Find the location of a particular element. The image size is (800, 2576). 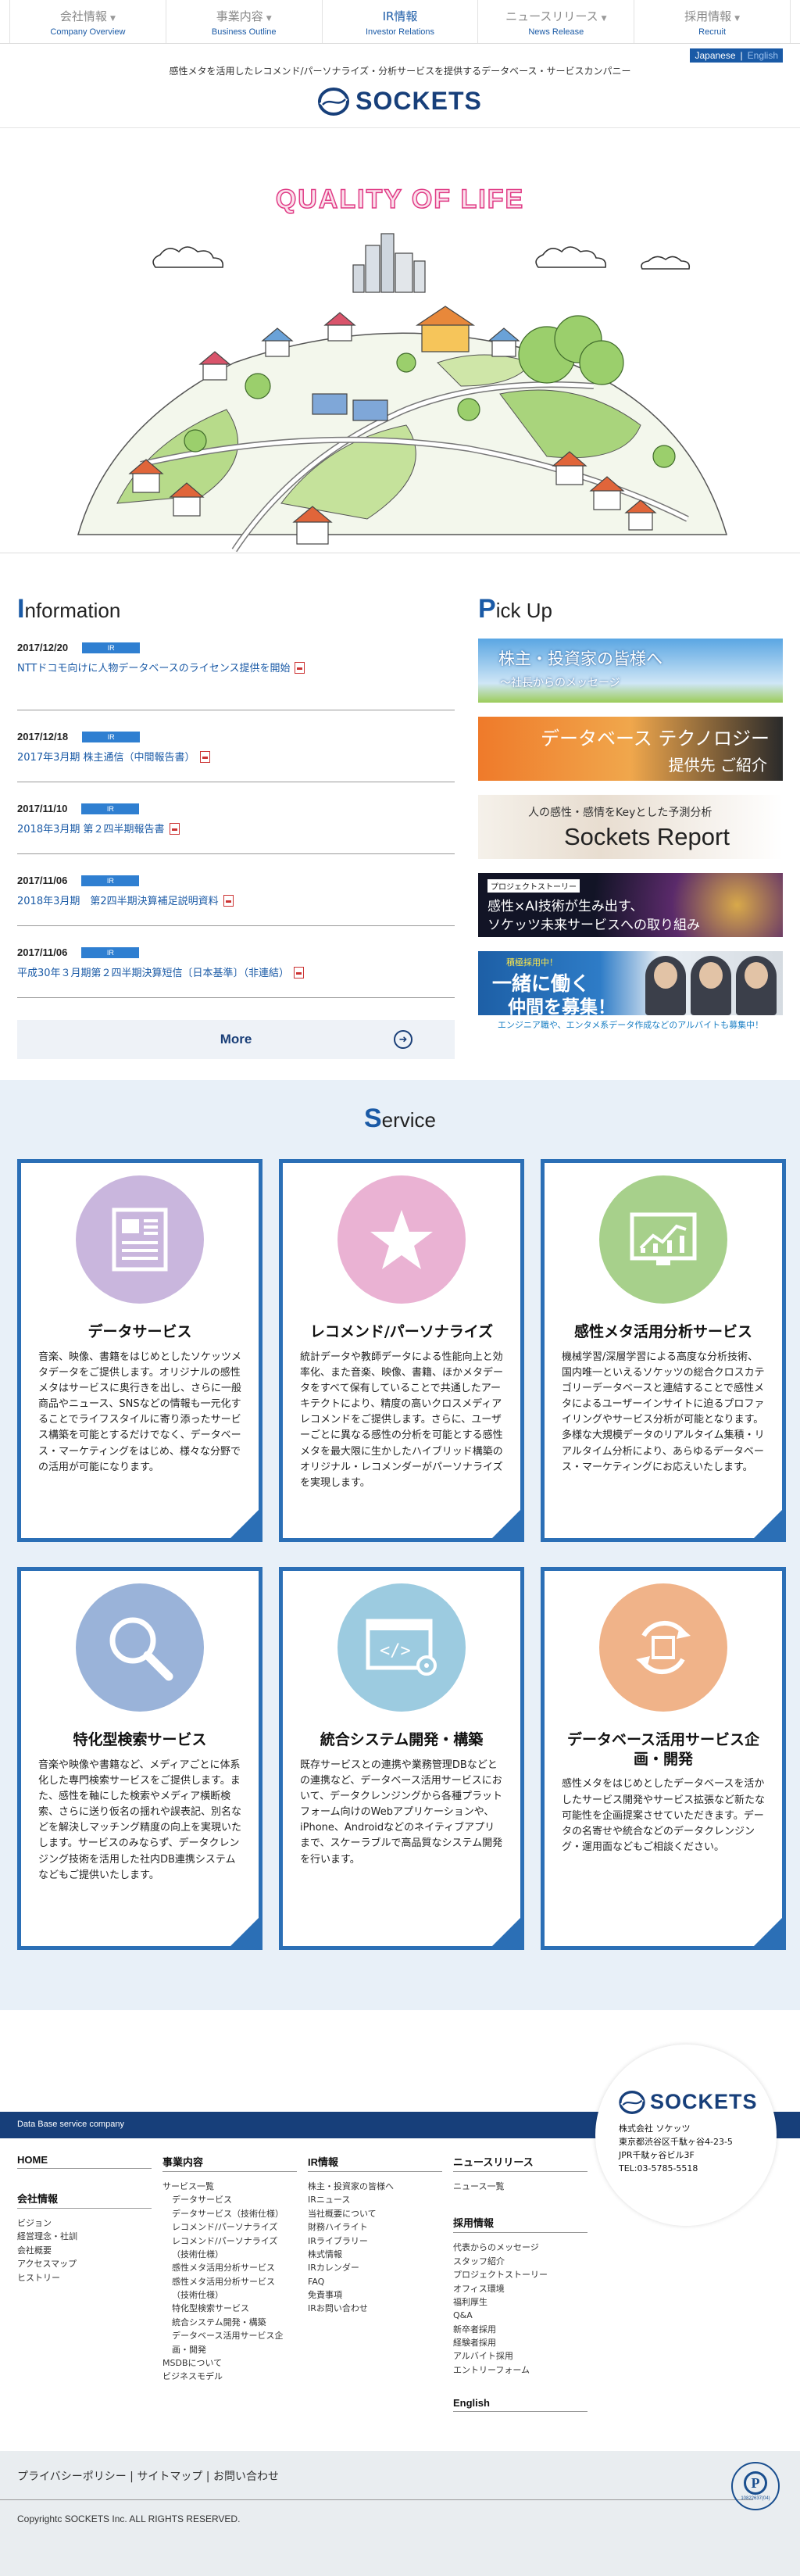

privacy-mark-icon: P is located at coordinates (755, 2483).